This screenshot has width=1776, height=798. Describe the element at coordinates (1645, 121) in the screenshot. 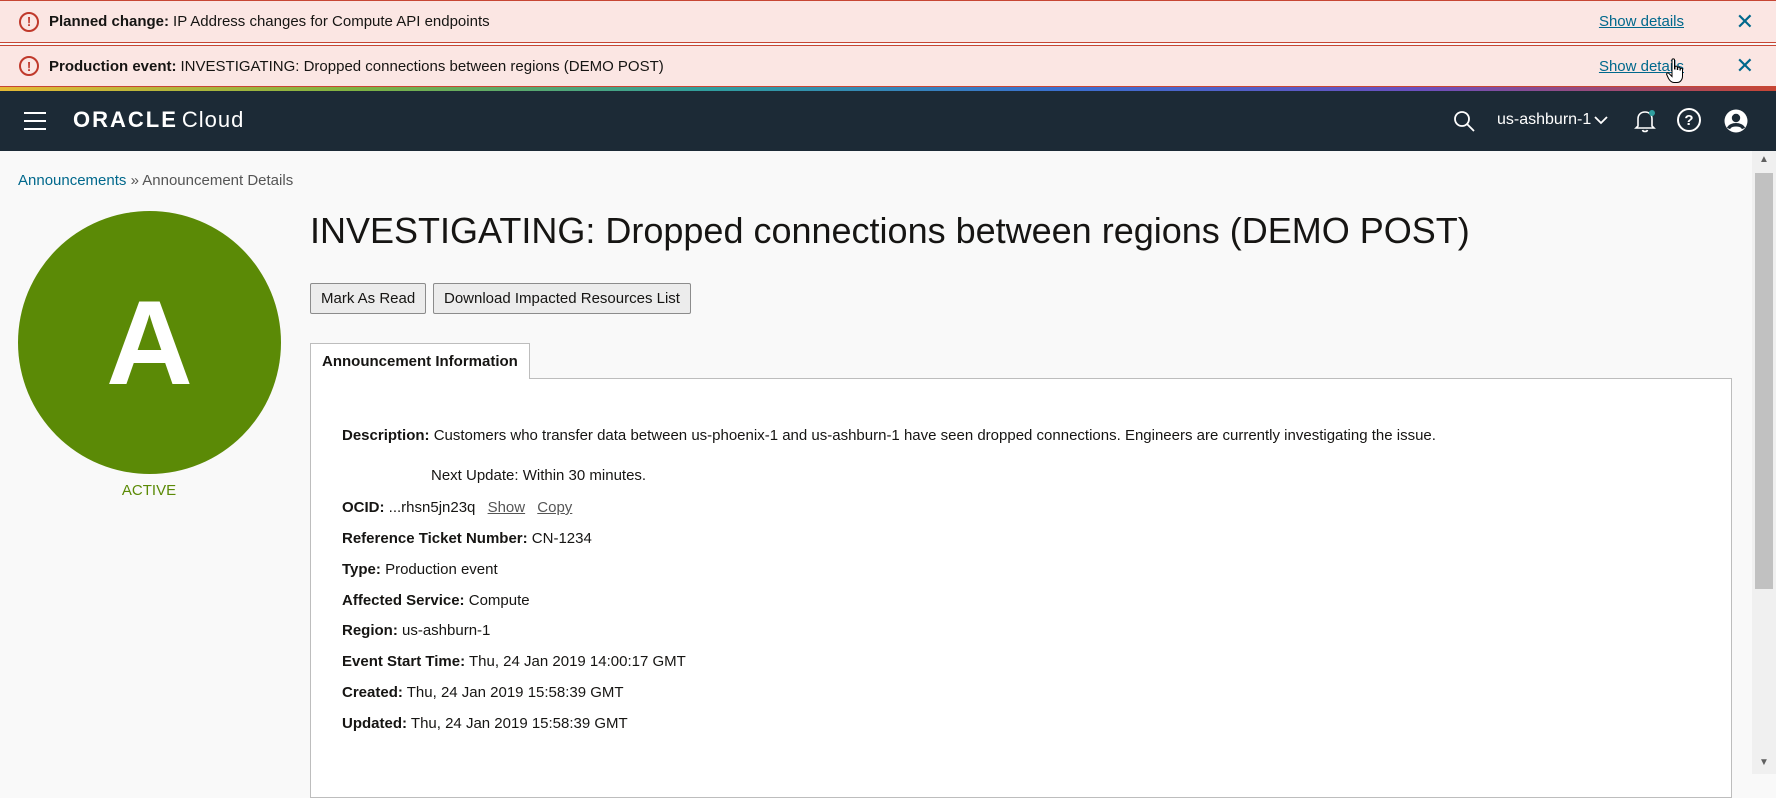

I see `bell-icon` at that location.